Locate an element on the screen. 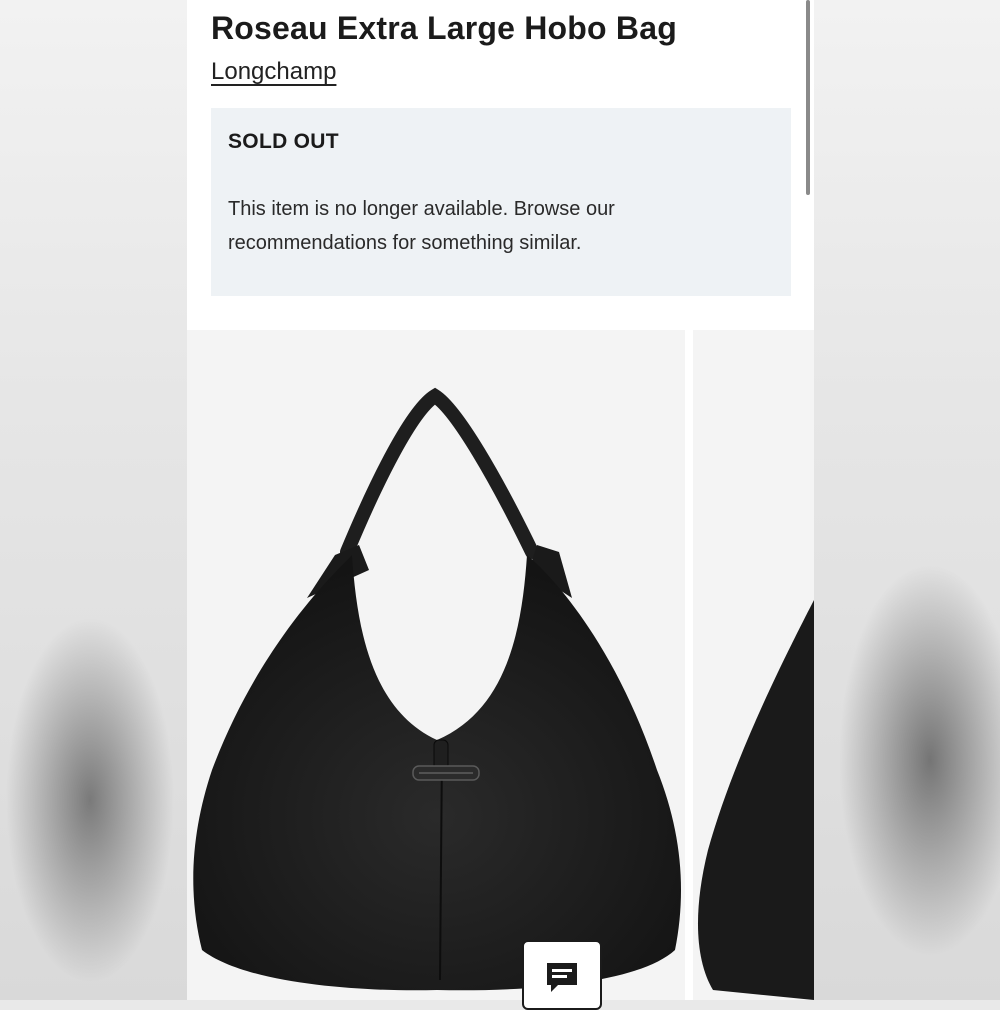 This screenshot has height=1010, width=1000. product-image-next is located at coordinates (753, 665).